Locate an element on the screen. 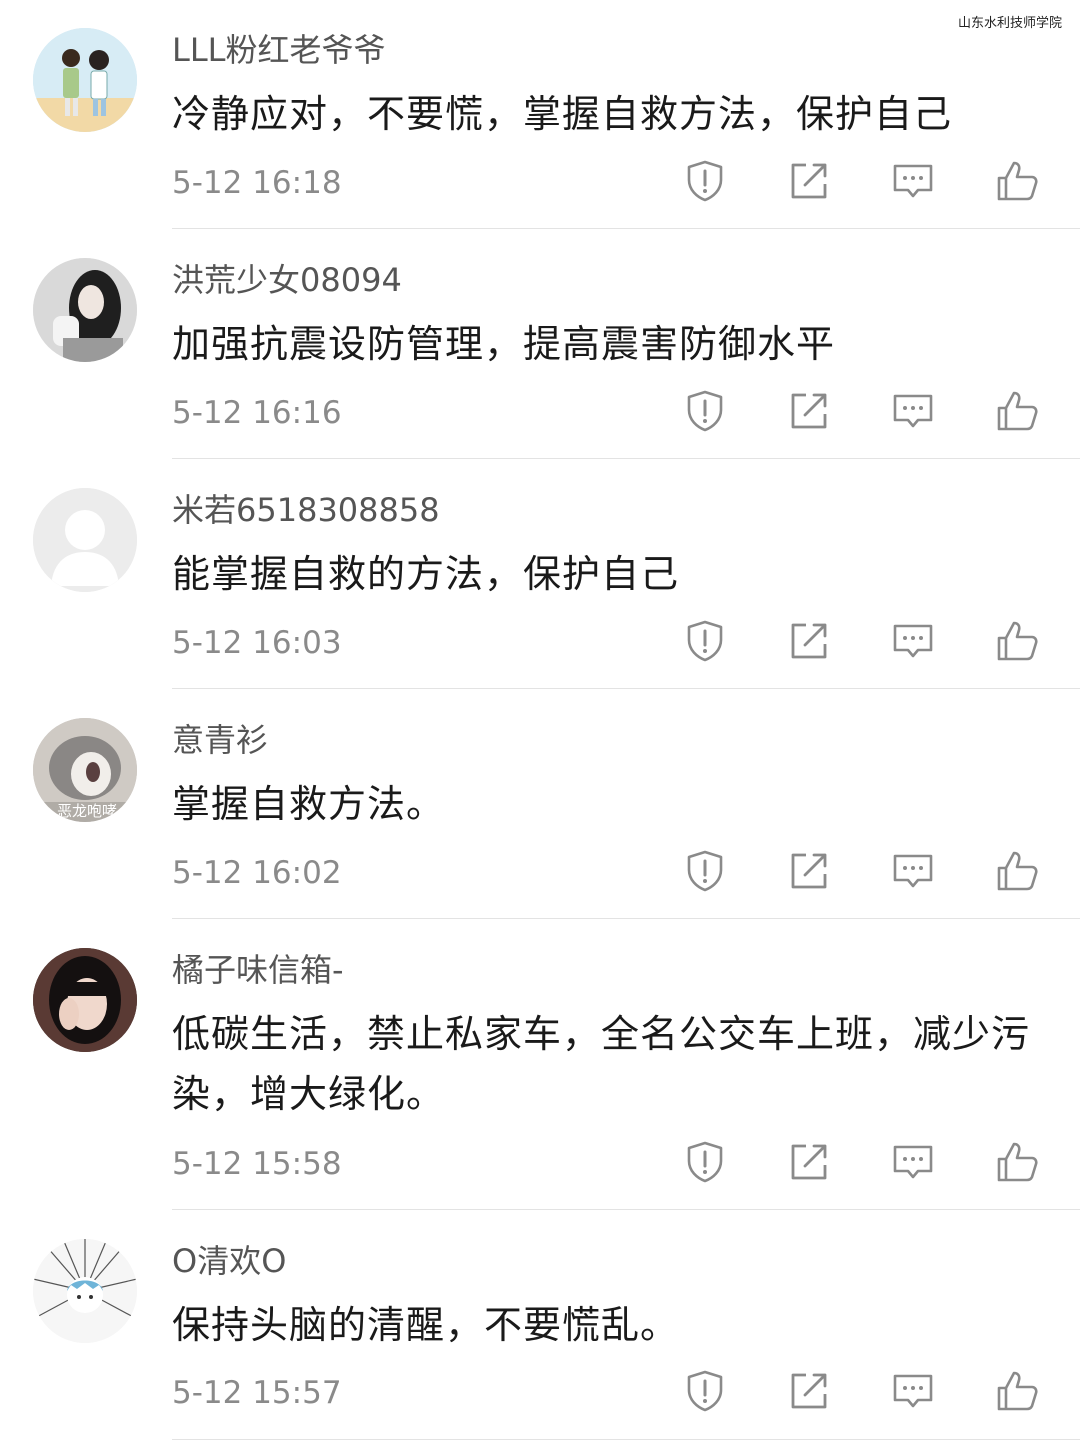  timestamp: 5-12 15:57 is located at coordinates (257, 1393).